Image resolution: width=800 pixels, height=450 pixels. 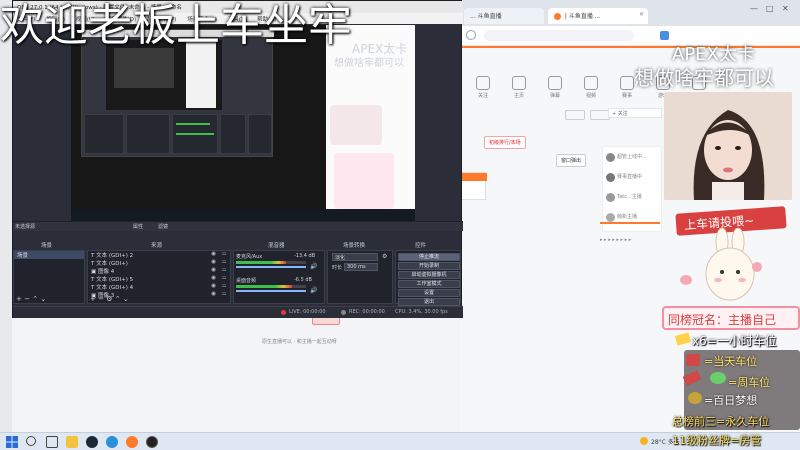 I want to click on popout-button: 窗口弹出, so click(x=571, y=160).